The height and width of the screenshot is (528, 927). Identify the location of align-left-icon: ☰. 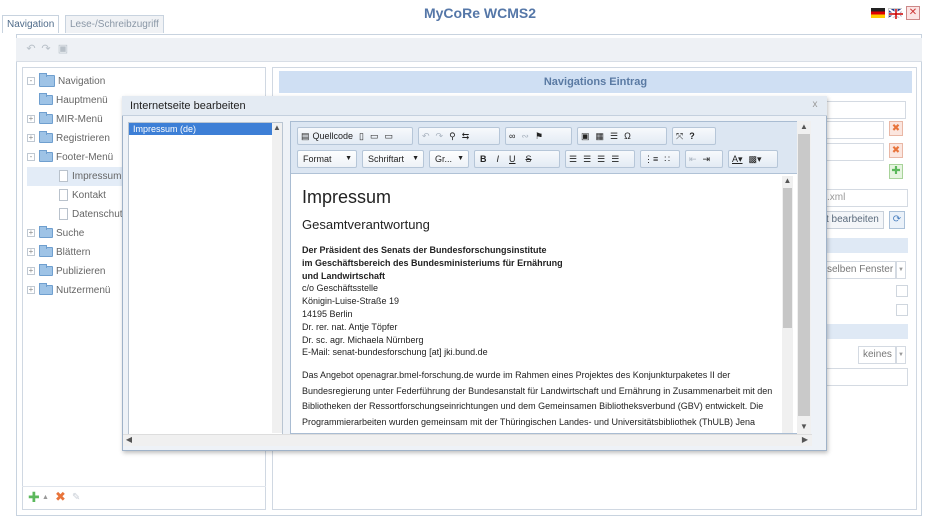
(573, 159).